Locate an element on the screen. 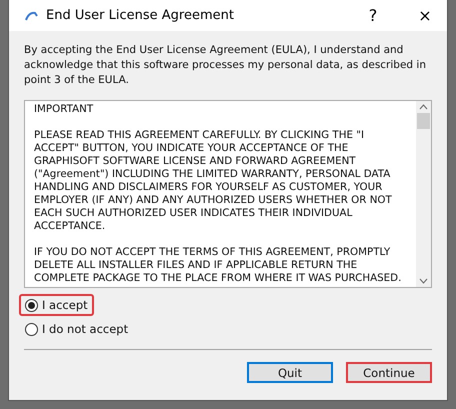  dialog-button: Continue is located at coordinates (389, 372).